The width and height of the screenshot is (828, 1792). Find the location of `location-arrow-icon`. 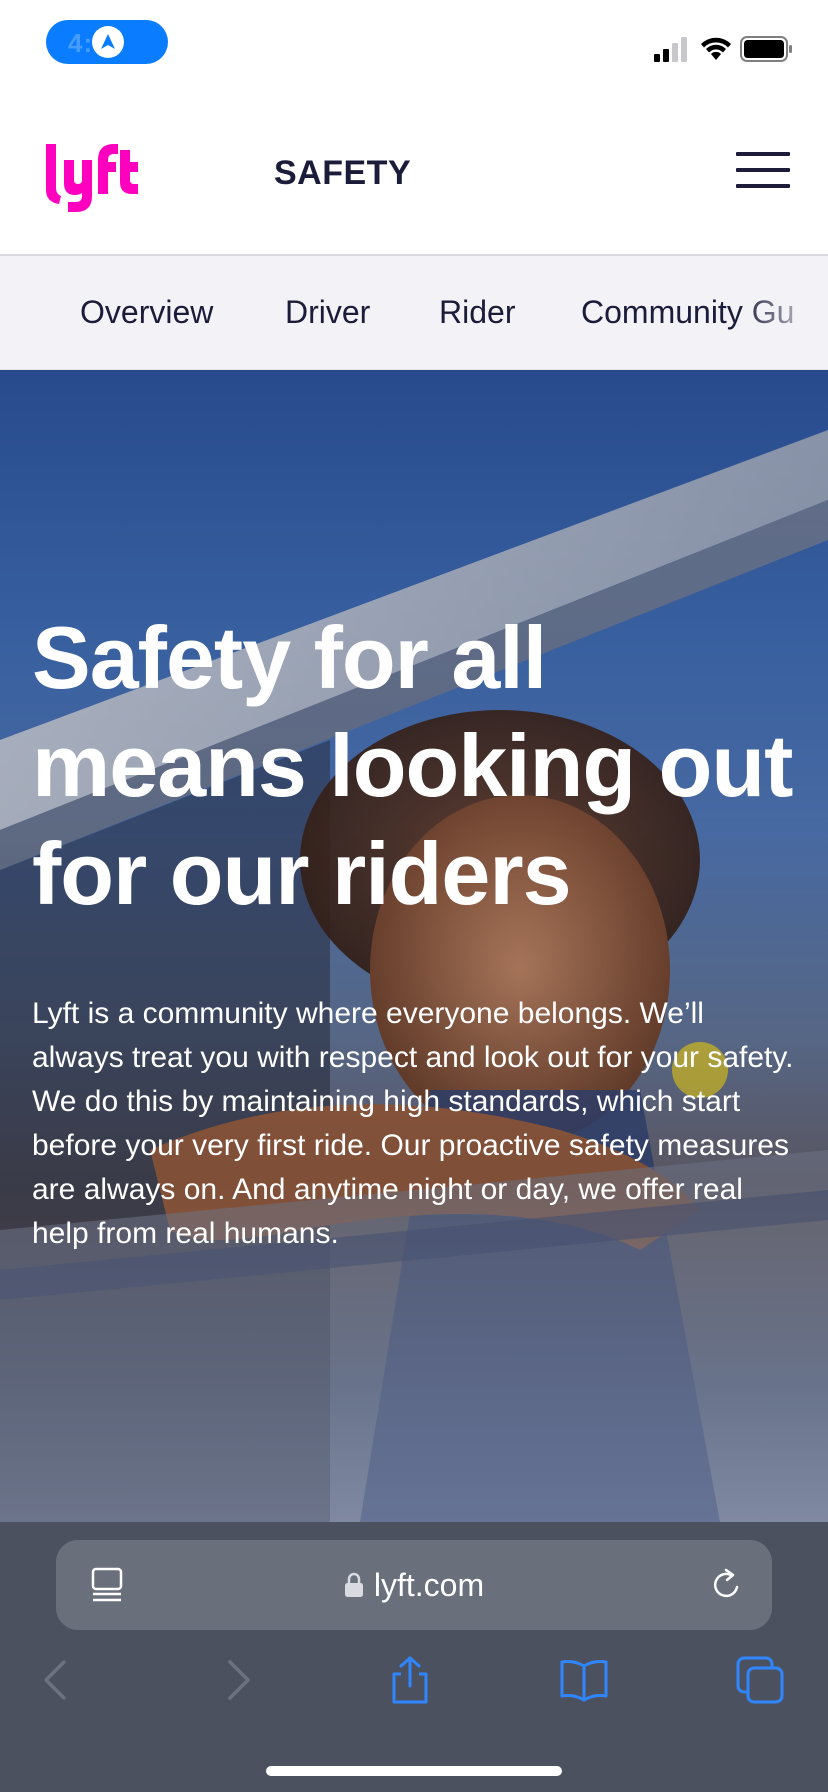

location-arrow-icon is located at coordinates (108, 42).